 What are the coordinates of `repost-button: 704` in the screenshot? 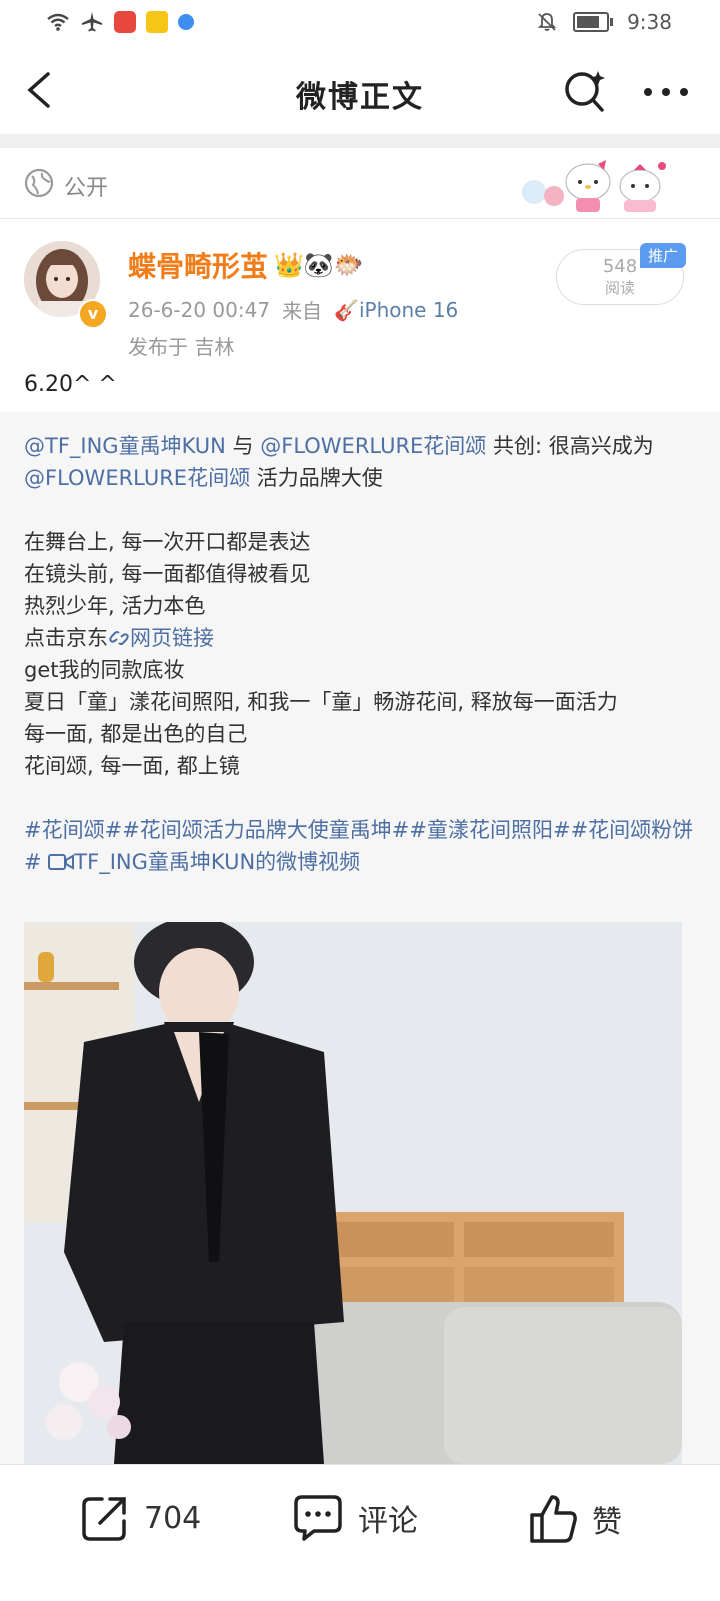 It's located at (140, 1518).